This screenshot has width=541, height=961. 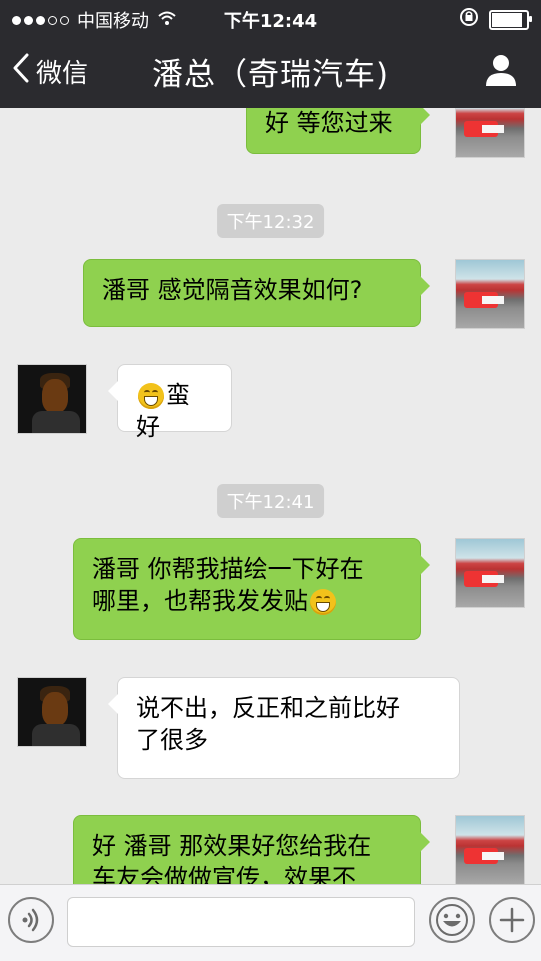 I want to click on message-text: 好 等您过来, so click(x=329, y=123).